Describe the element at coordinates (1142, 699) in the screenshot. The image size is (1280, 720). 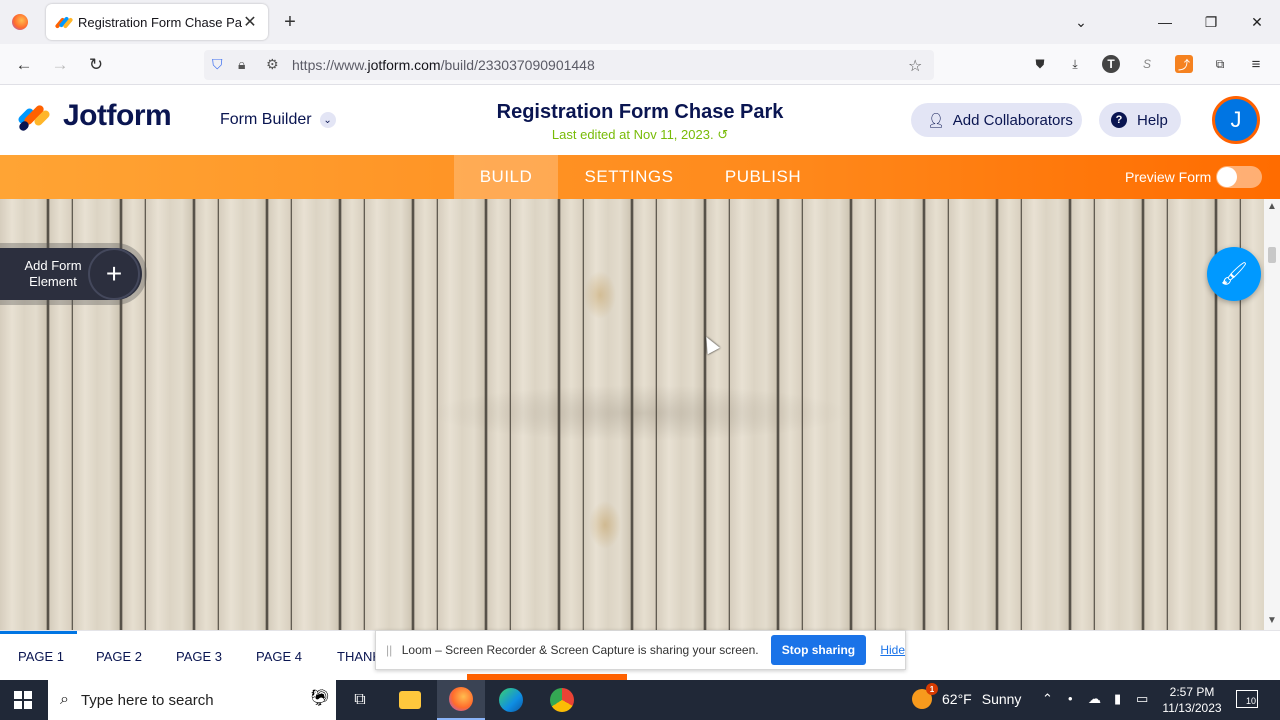
I see `network-icon: ▭` at that location.